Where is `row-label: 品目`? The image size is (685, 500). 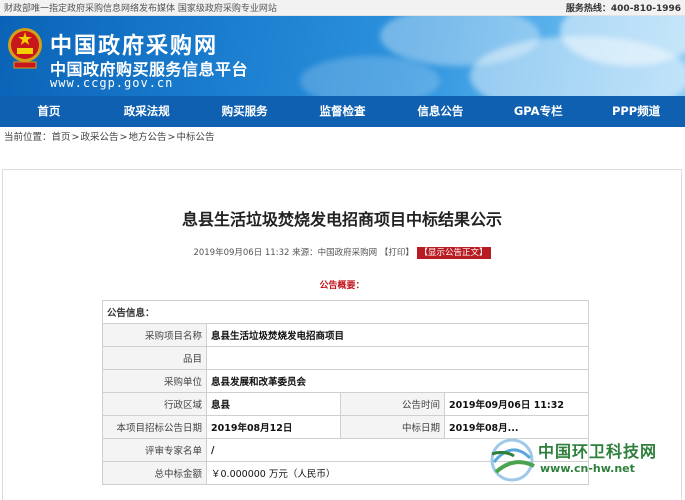
row-label: 品目 is located at coordinates (154, 358).